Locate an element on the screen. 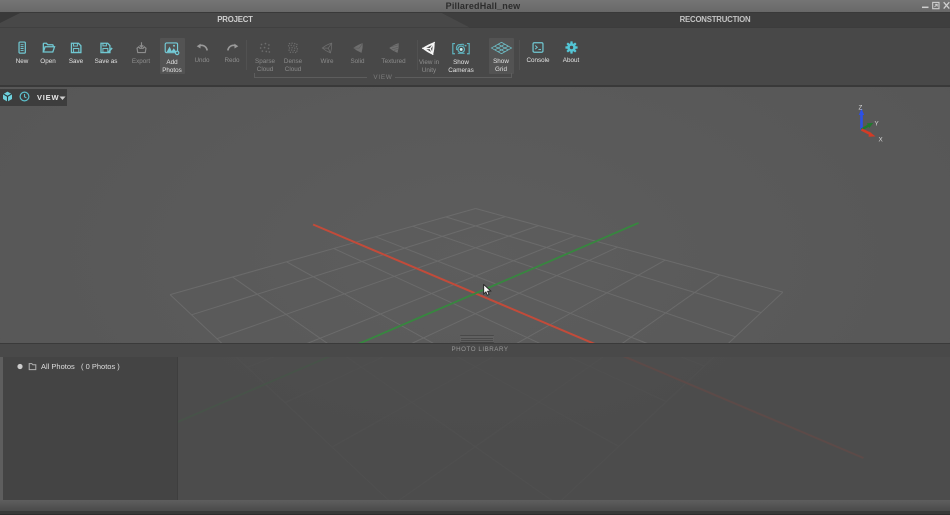 The image size is (950, 515). svg-text: X is located at coordinates (881, 139).